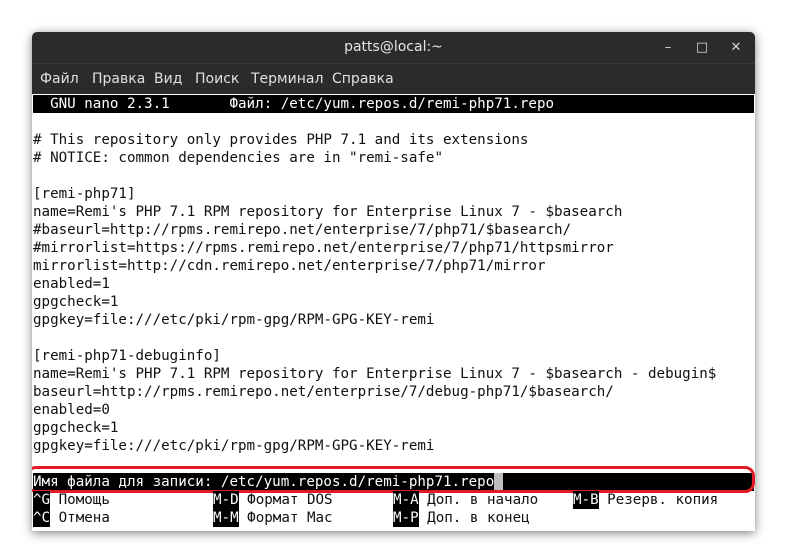  I want to click on menu-bar: Файл Правка Вид Поиск Терминал Справка, so click(393, 78).